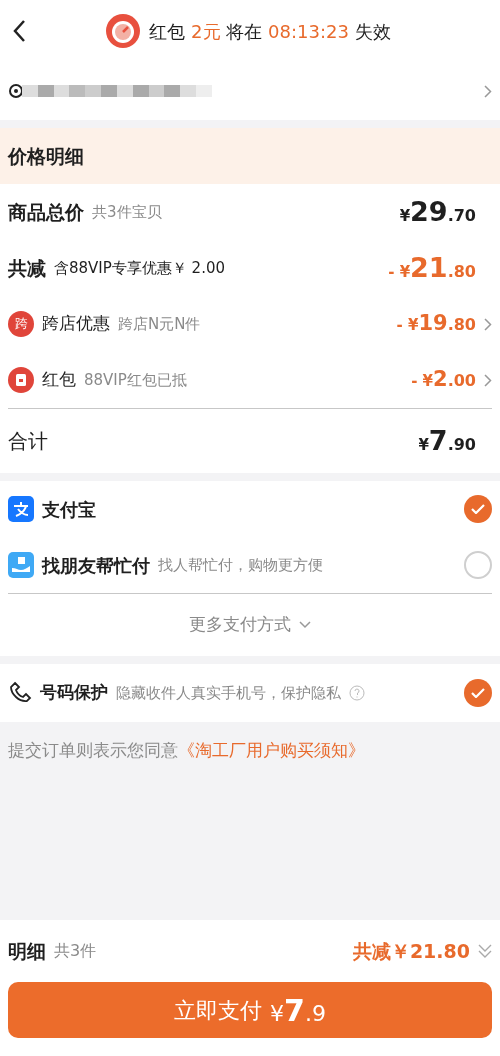  Describe the element at coordinates (27, 951) in the screenshot. I see `footer-label: 明细` at that location.